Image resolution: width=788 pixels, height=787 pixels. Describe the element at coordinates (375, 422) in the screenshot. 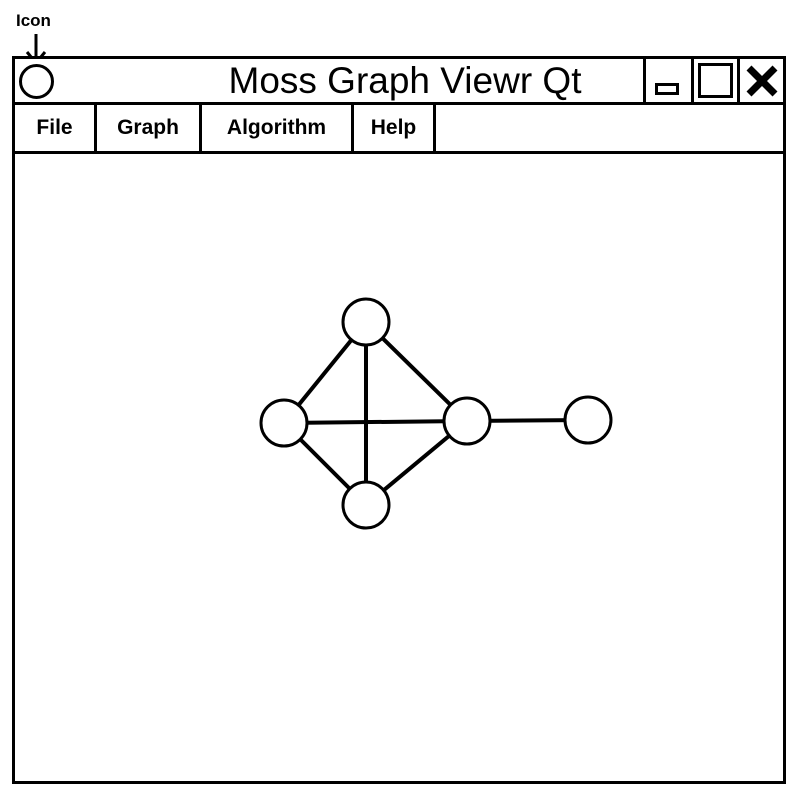

I see `graph-edge` at that location.